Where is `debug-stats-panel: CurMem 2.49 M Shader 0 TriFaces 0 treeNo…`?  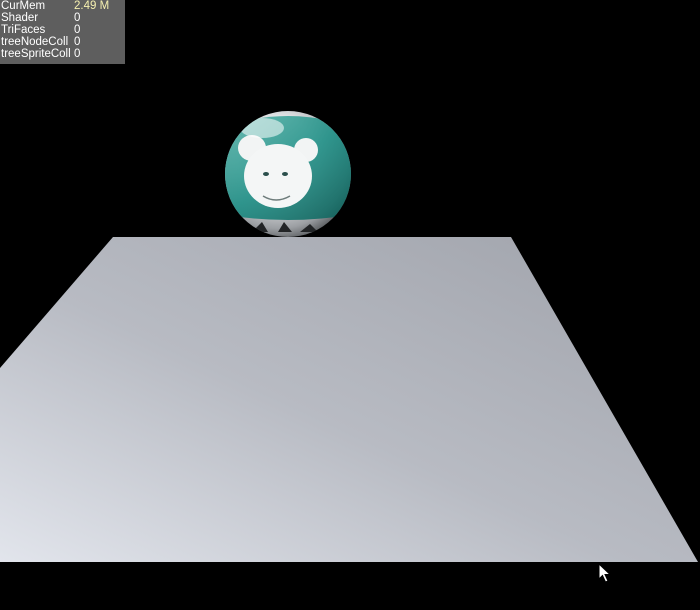
debug-stats-panel: CurMem 2.49 M Shader 0 TriFaces 0 treeNo… is located at coordinates (62, 32).